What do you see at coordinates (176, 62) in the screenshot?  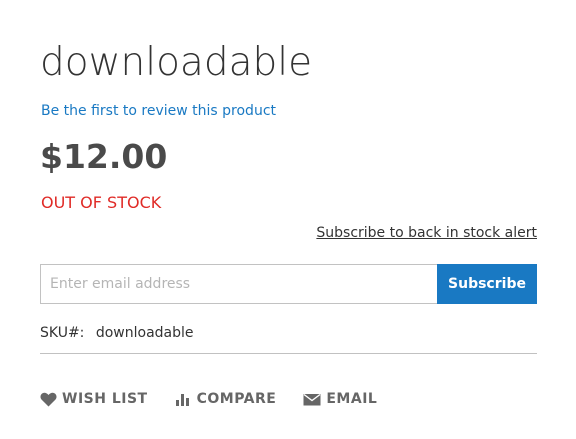 I see `product-title: downloadable` at bounding box center [176, 62].